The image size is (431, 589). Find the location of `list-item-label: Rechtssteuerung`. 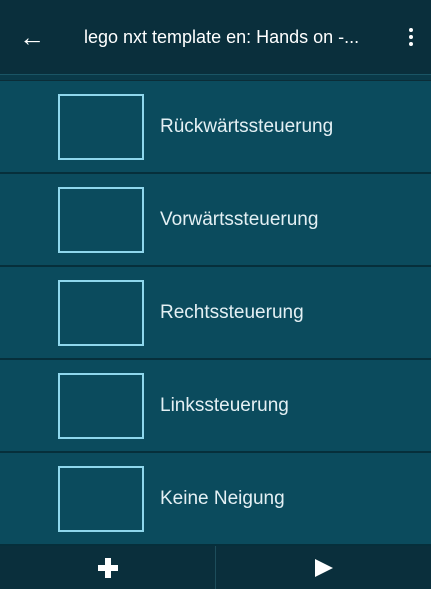

list-item-label: Rechtssteuerung is located at coordinates (232, 312).